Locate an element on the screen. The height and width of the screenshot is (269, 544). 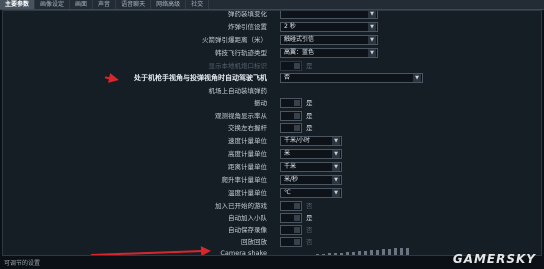
annotation-arrow-icon is located at coordinates (206, 250).